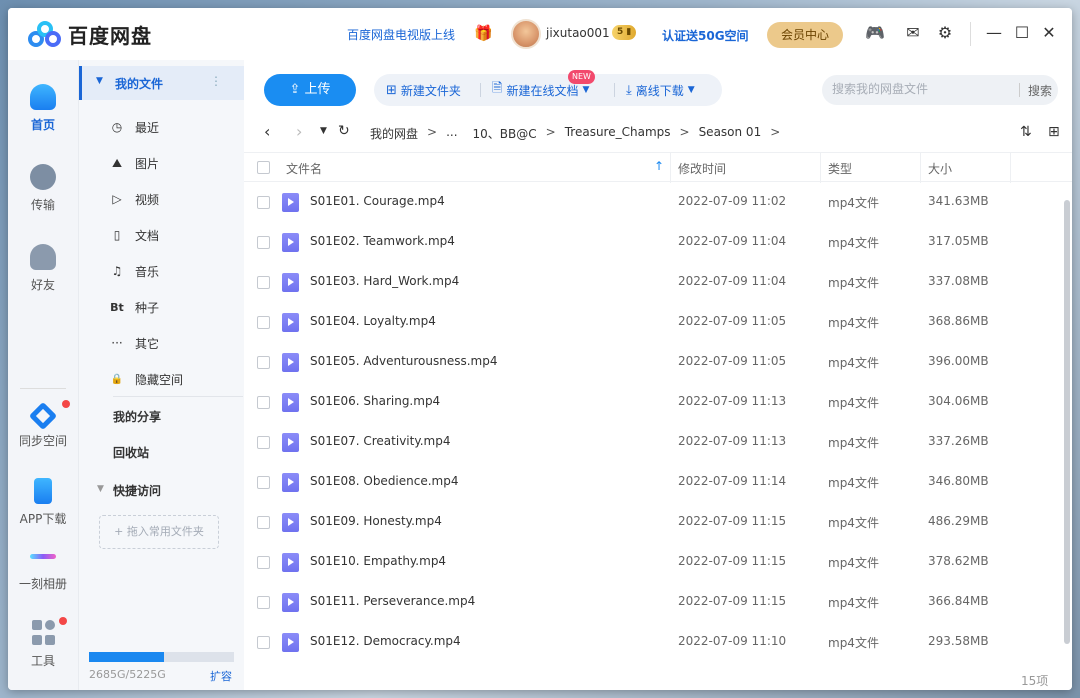 This screenshot has width=1080, height=698. I want to click on upload-button: ⇪ 上传, so click(310, 90).